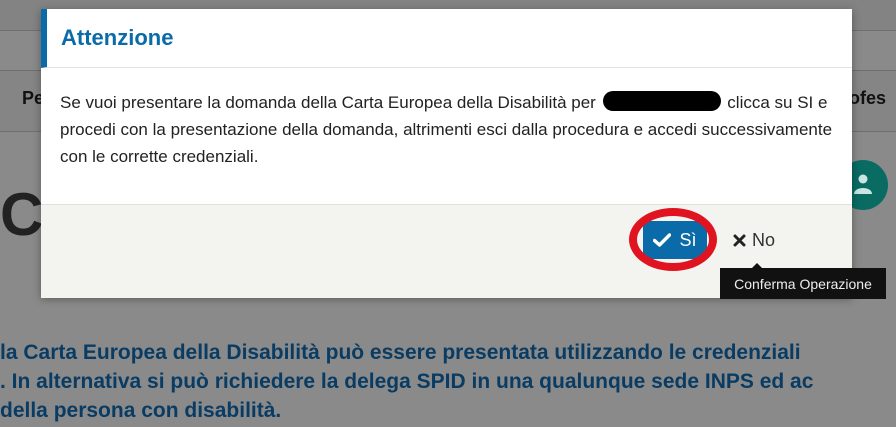 This screenshot has width=896, height=427. I want to click on dialog-header: Attenzione, so click(446, 38).